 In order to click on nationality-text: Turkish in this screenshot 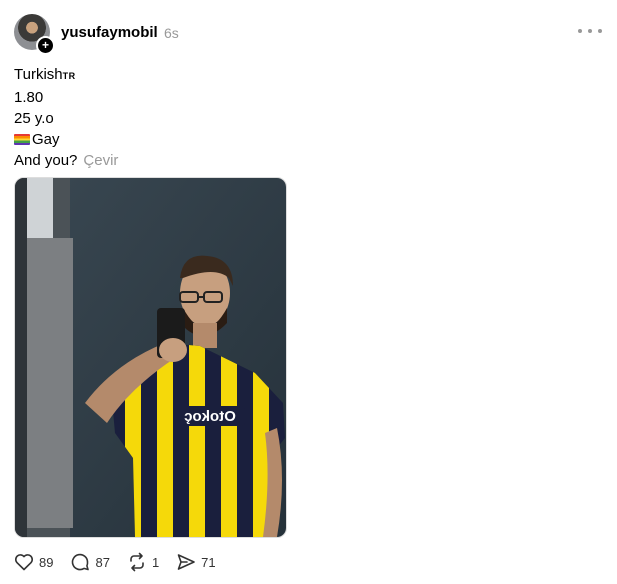, I will do `click(38, 74)`.